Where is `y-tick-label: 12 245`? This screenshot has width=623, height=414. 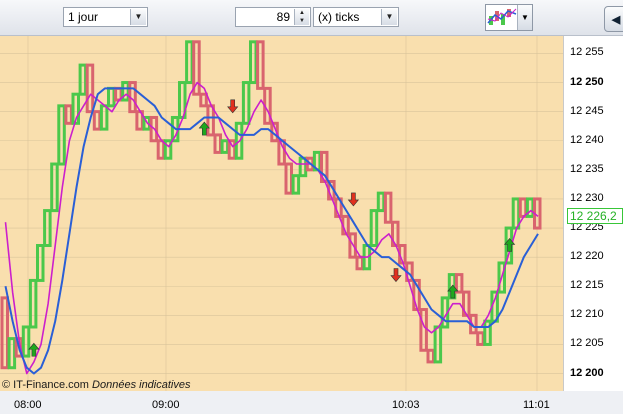 y-tick-label: 12 245 is located at coordinates (587, 110).